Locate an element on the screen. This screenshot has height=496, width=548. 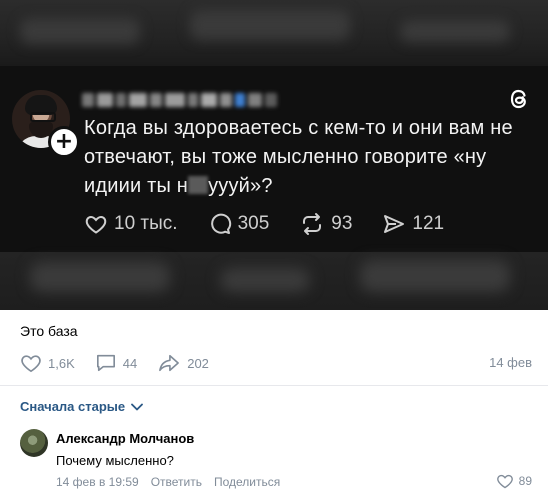
threads-comment-button: 305 is located at coordinates (239, 224).